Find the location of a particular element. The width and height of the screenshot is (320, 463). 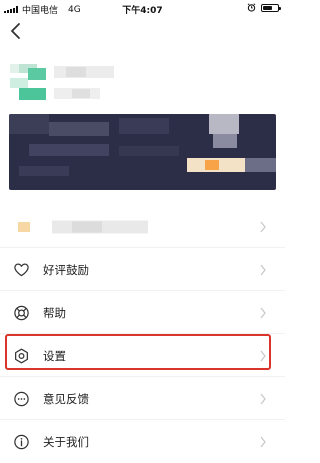

feedback-icon is located at coordinates (21, 398).